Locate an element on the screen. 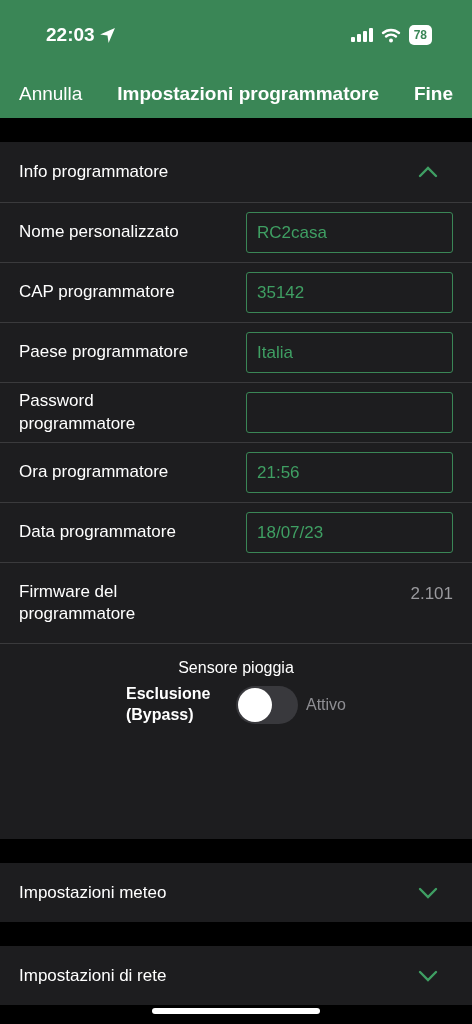 Image resolution: width=472 pixels, height=1024 pixels. battery-icon: 78 is located at coordinates (420, 35).